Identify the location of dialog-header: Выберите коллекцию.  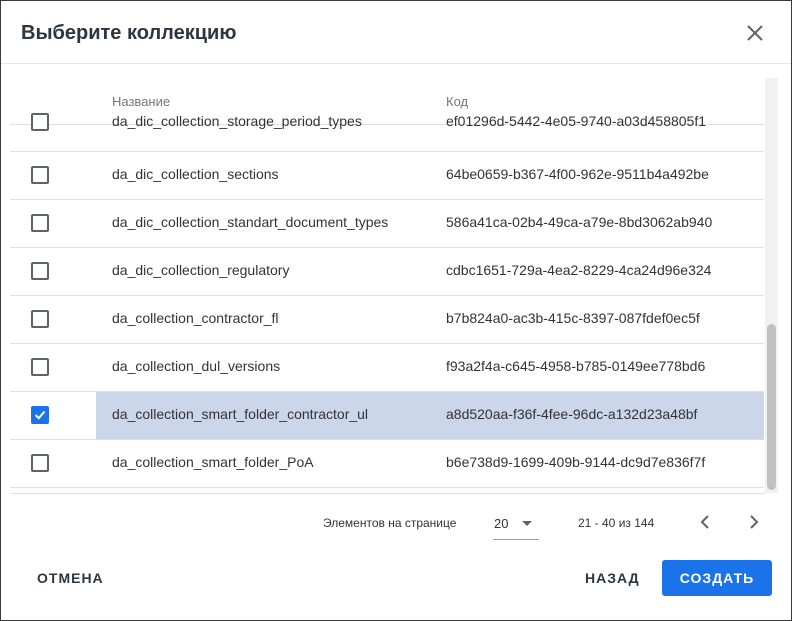
(396, 32).